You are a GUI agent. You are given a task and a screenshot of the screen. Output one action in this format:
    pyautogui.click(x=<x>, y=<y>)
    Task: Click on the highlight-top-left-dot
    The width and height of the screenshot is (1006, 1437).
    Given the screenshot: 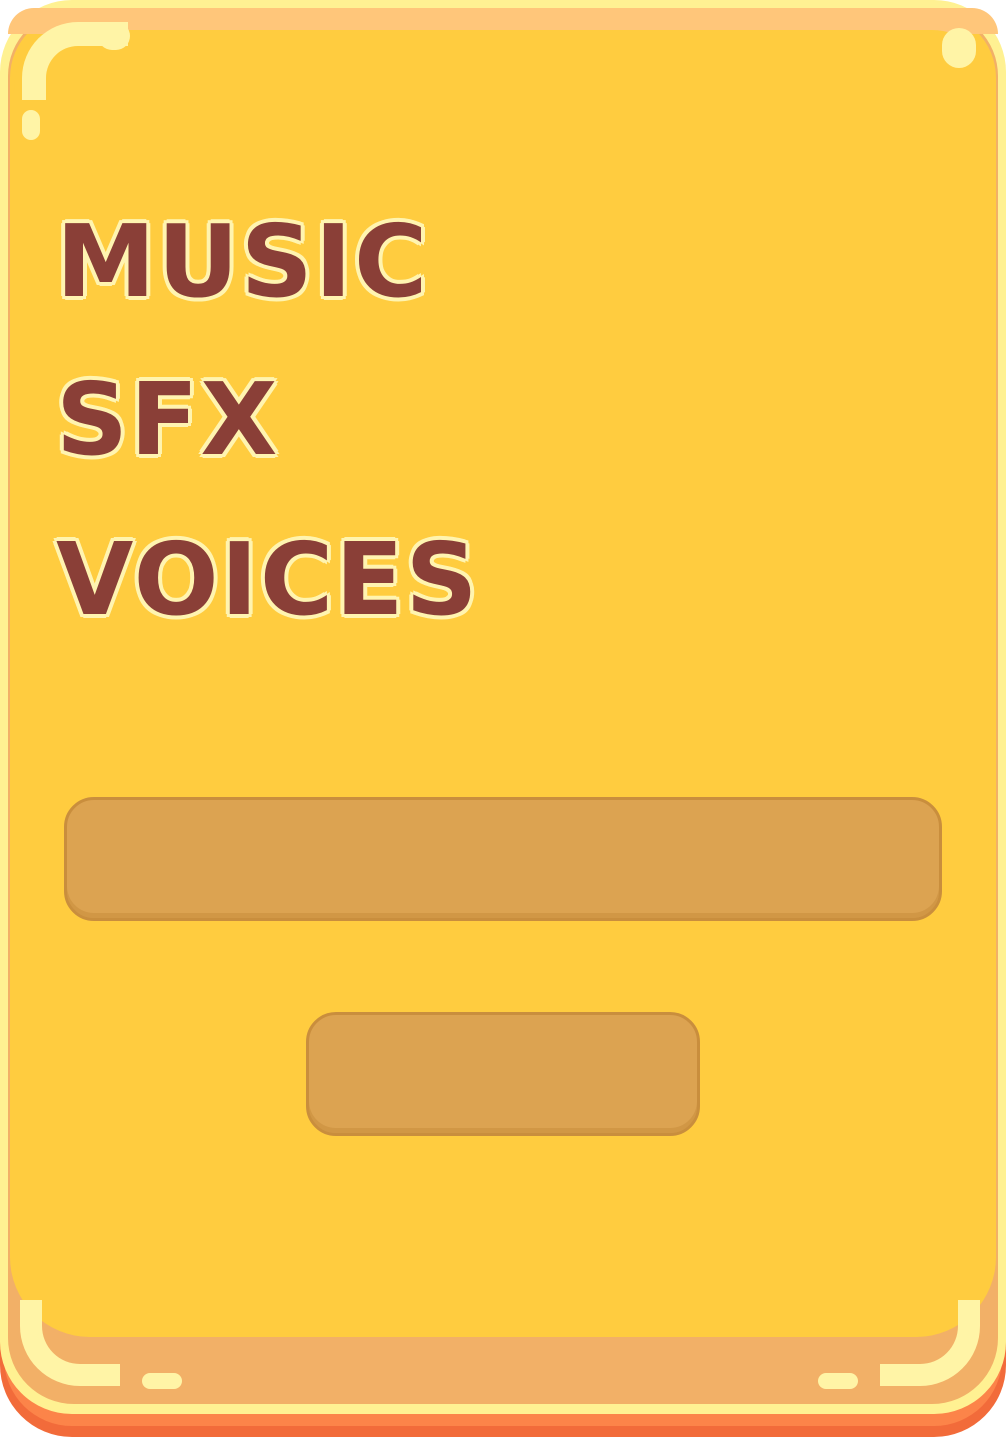 What is the action you would take?
    pyautogui.click(x=31, y=125)
    